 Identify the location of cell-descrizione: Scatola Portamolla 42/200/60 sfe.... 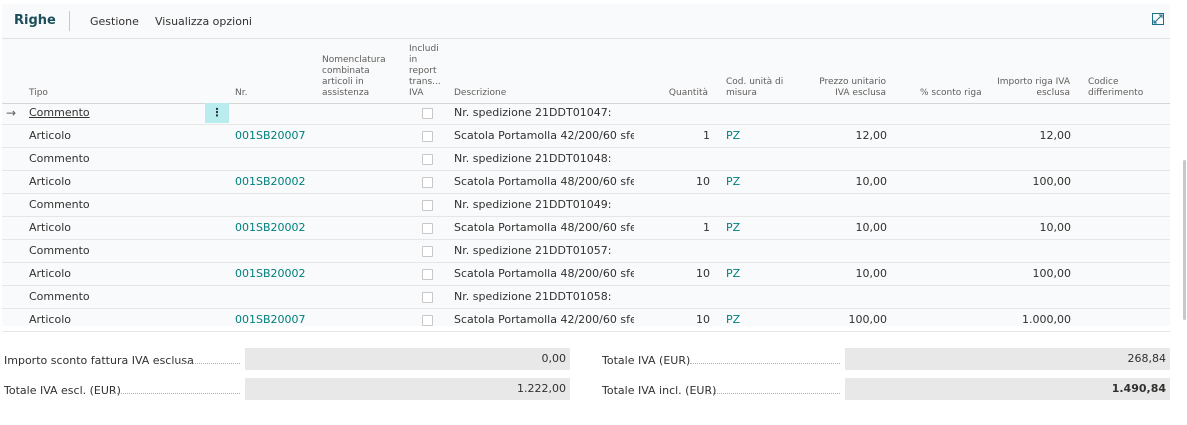
(544, 320).